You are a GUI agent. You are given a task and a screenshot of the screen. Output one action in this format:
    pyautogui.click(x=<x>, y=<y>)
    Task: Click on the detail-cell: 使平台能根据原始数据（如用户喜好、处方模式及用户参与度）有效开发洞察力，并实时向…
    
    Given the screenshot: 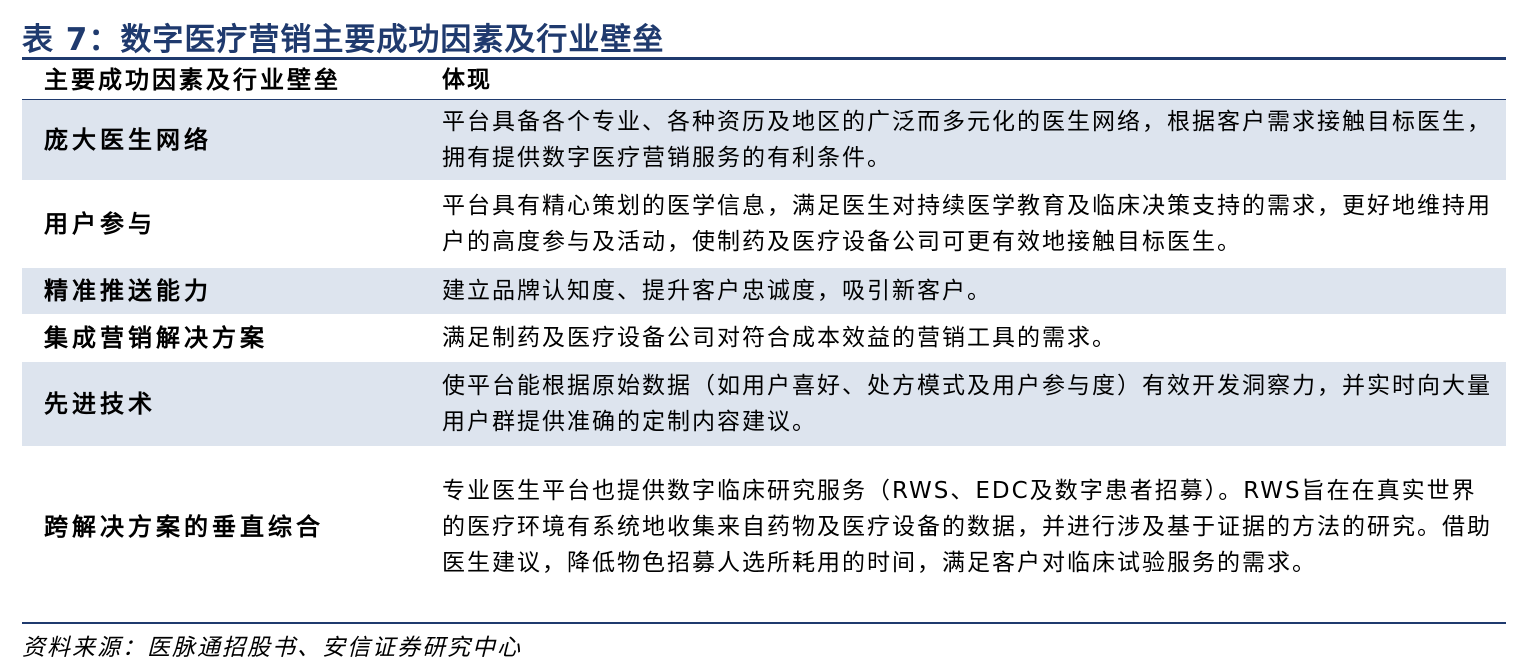 What is the action you would take?
    pyautogui.click(x=973, y=404)
    